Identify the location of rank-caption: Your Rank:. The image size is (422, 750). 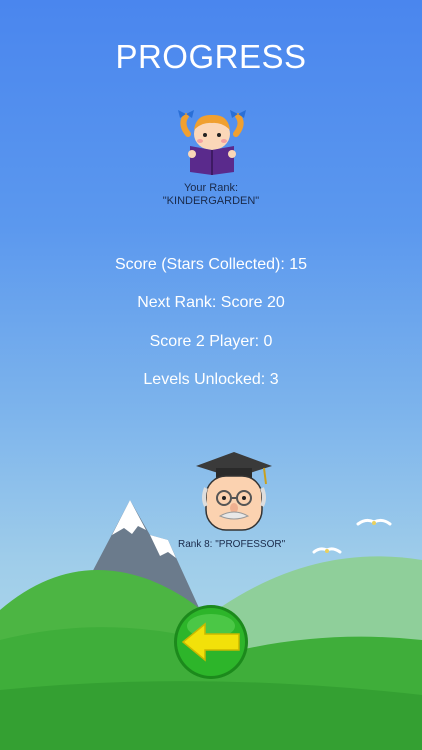
(211, 188).